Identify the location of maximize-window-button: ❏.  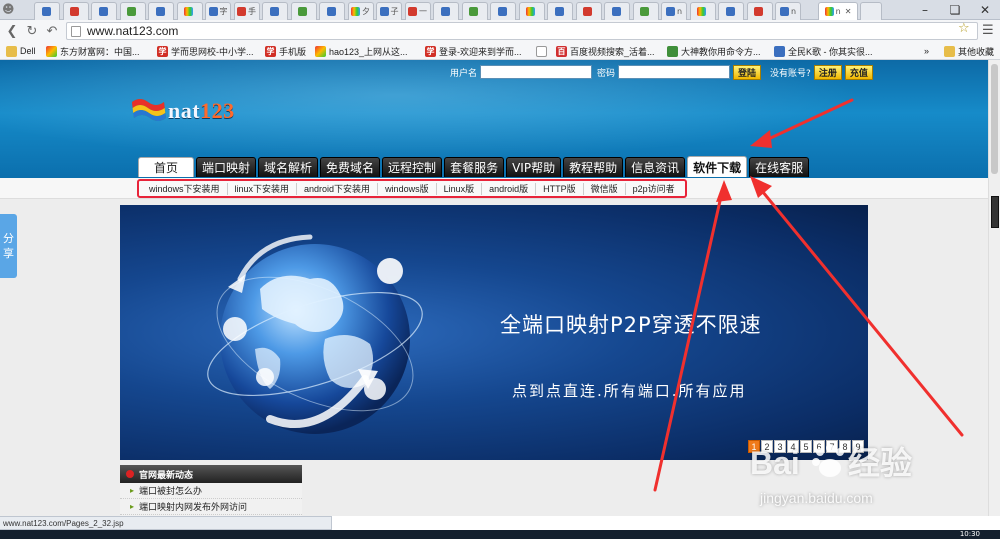
(955, 10).